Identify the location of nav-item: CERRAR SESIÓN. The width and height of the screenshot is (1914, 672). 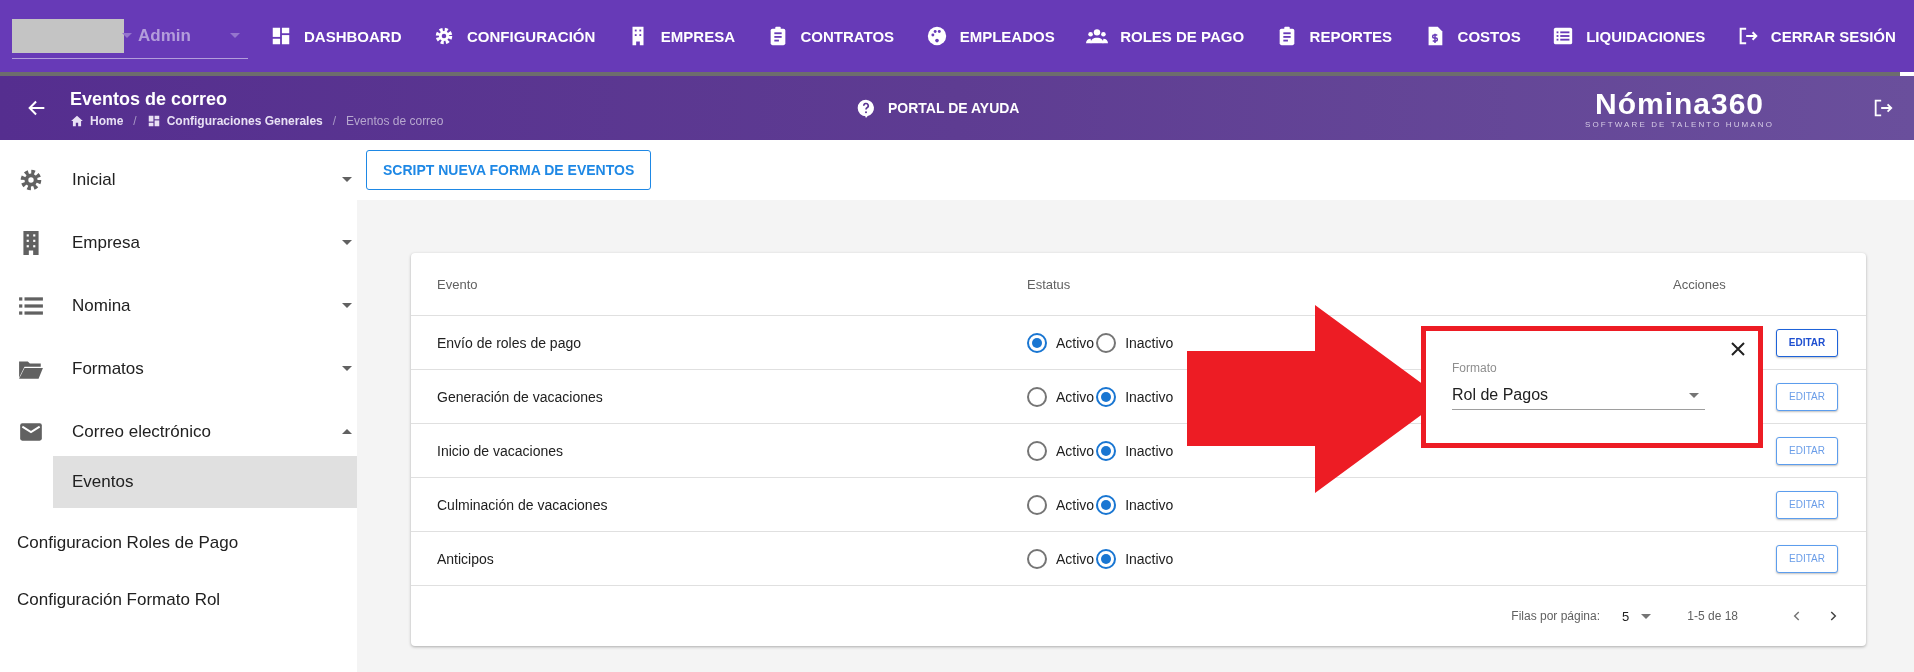
(1816, 36).